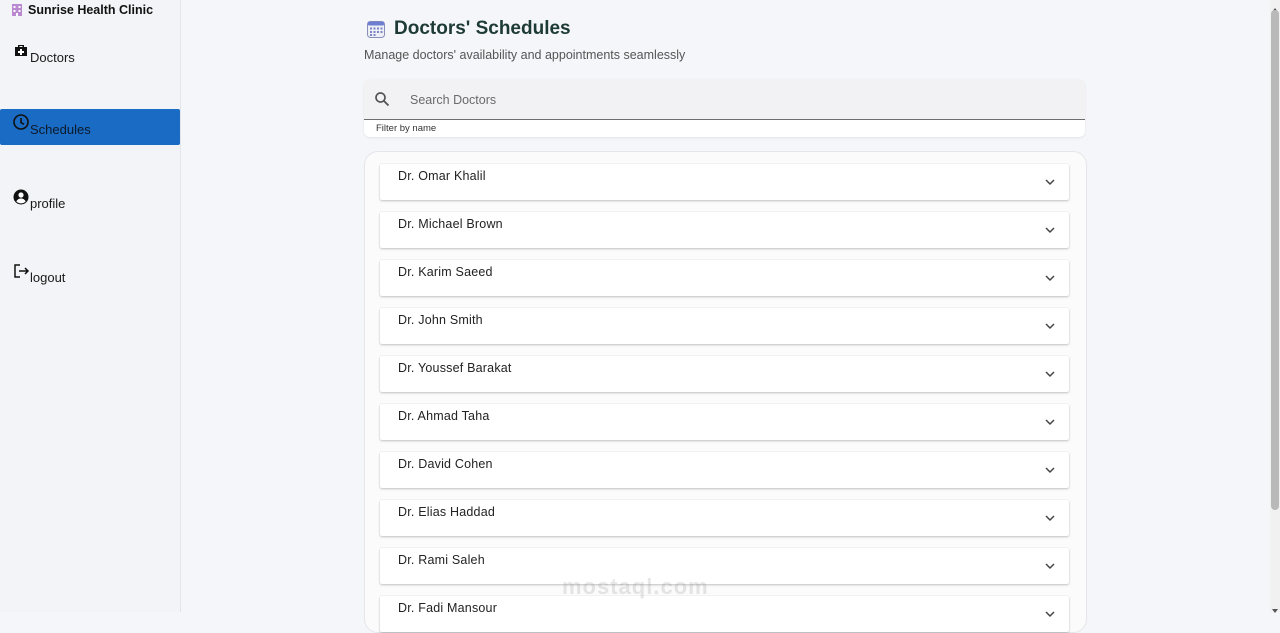 This screenshot has height=633, width=1280. Describe the element at coordinates (1275, 6) in the screenshot. I see `scroll-up-arrow-icon` at that location.